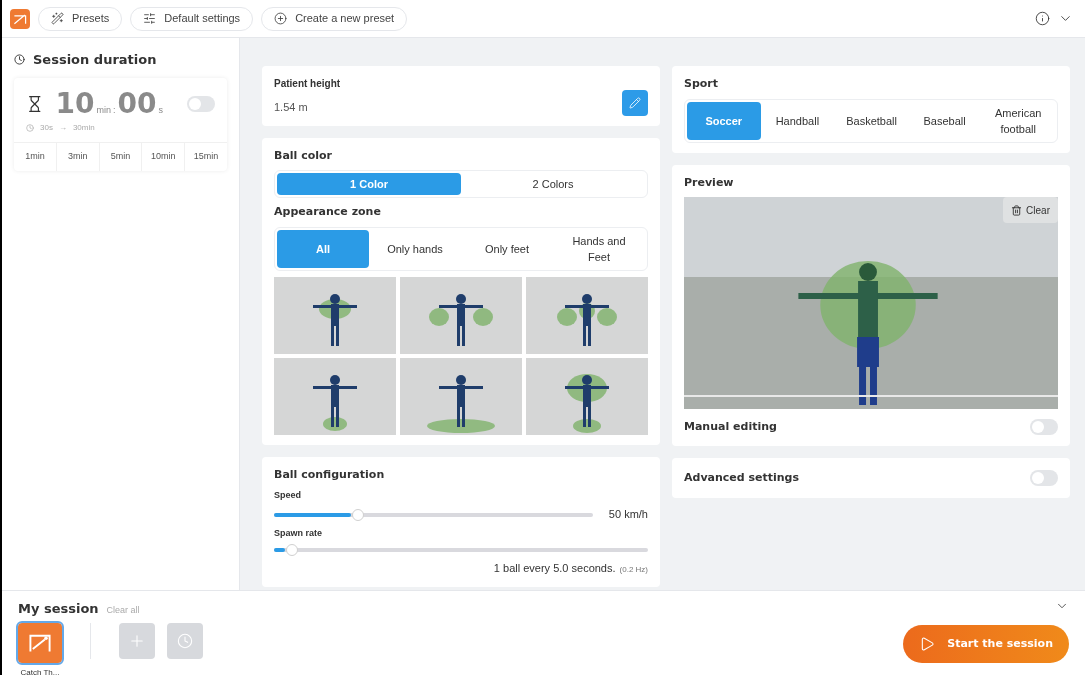 This screenshot has width=1085, height=675. Describe the element at coordinates (633, 570) in the screenshot. I see `frequency-note: (0.2 Hz)` at that location.